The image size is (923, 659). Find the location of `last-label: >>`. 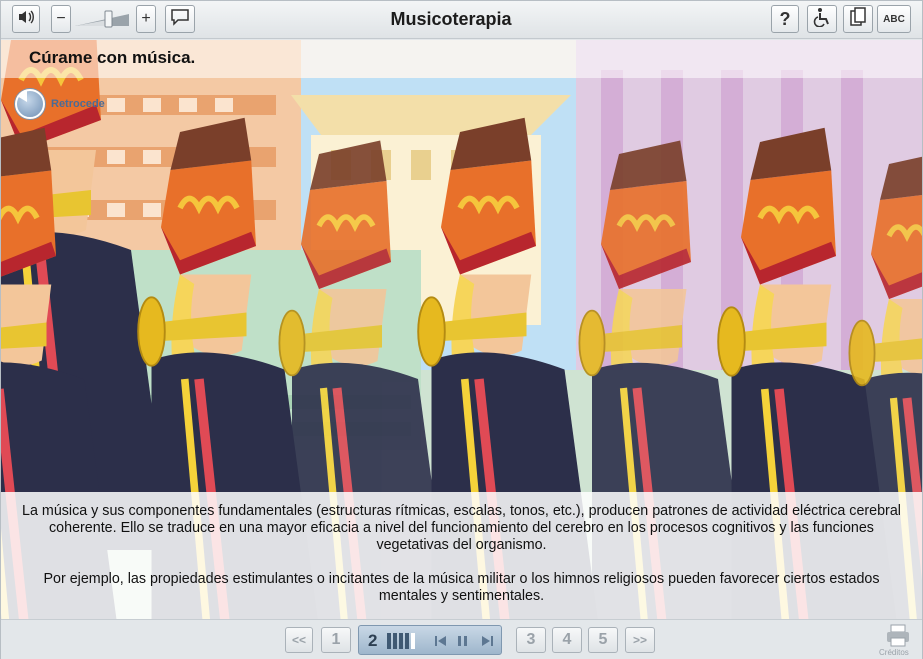

last-label: >> is located at coordinates (639, 640).